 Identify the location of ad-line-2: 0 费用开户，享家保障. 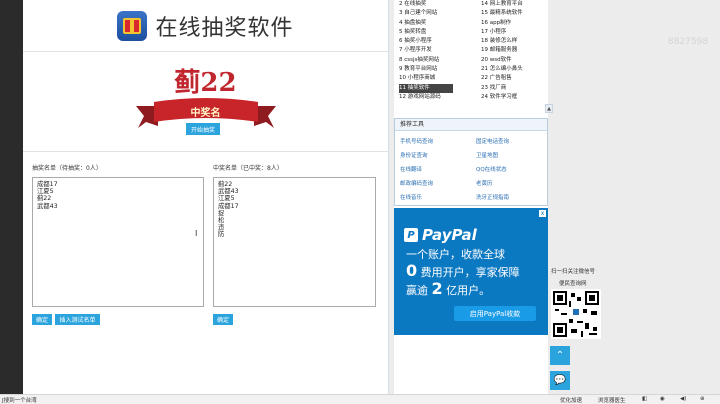
(463, 270).